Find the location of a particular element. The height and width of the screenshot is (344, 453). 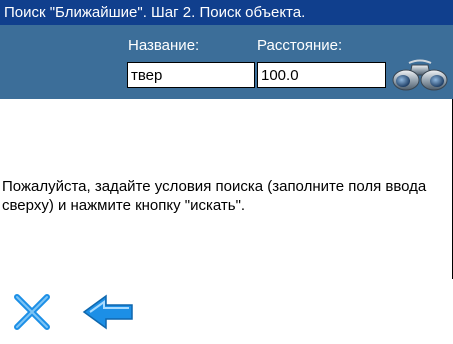

binoculars-icon is located at coordinates (420, 75).